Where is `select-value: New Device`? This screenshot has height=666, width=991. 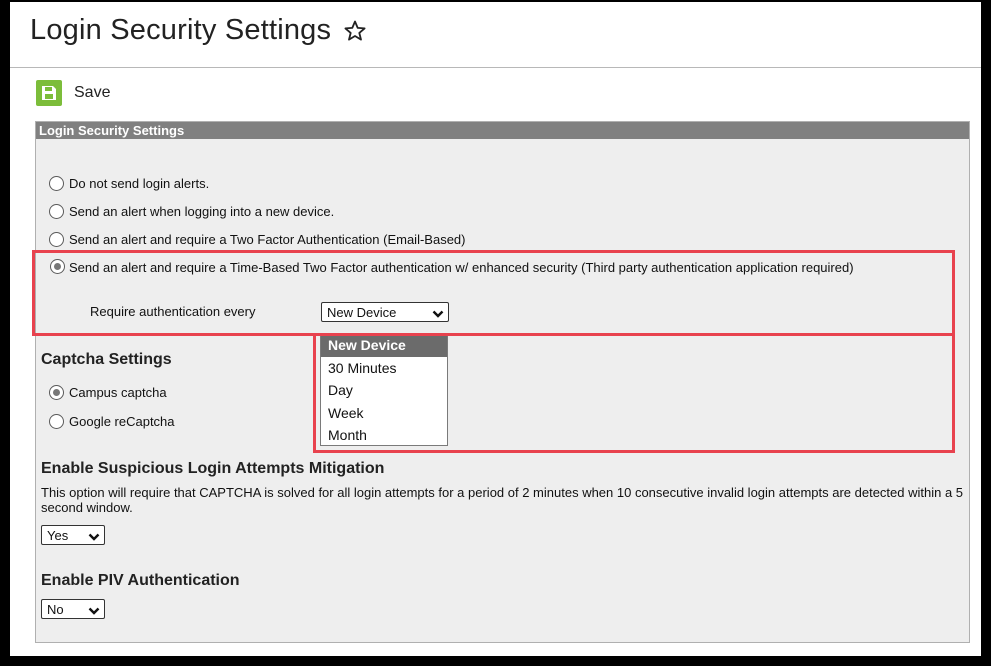
select-value: New Device is located at coordinates (362, 312).